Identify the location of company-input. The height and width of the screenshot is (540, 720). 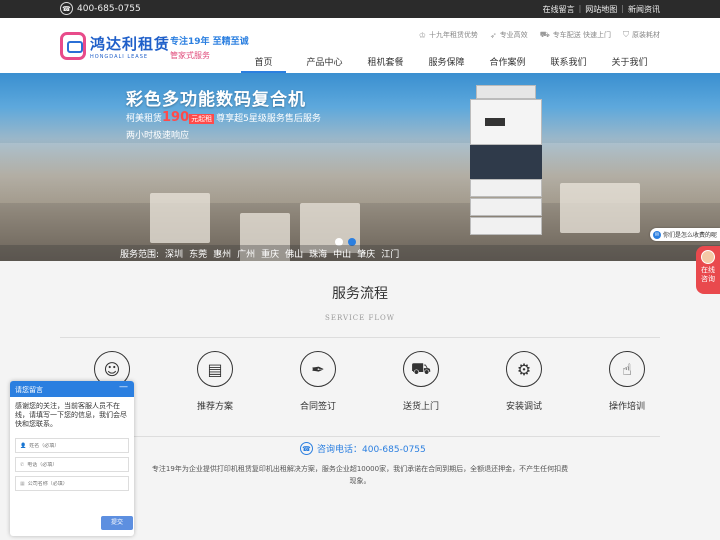
(72, 483).